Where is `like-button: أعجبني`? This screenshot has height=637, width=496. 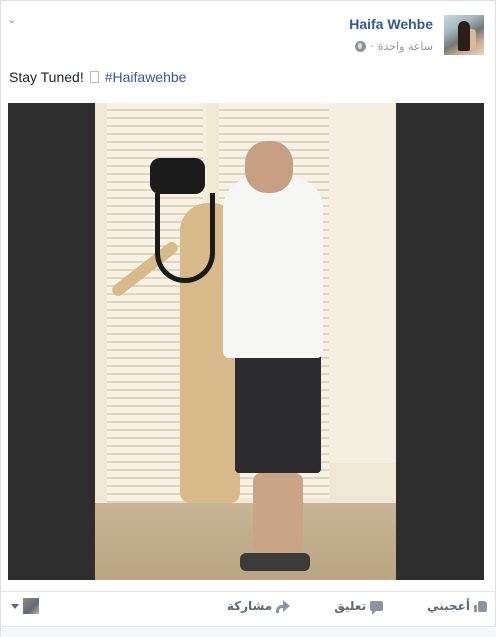 like-button: أعجبني is located at coordinates (457, 606).